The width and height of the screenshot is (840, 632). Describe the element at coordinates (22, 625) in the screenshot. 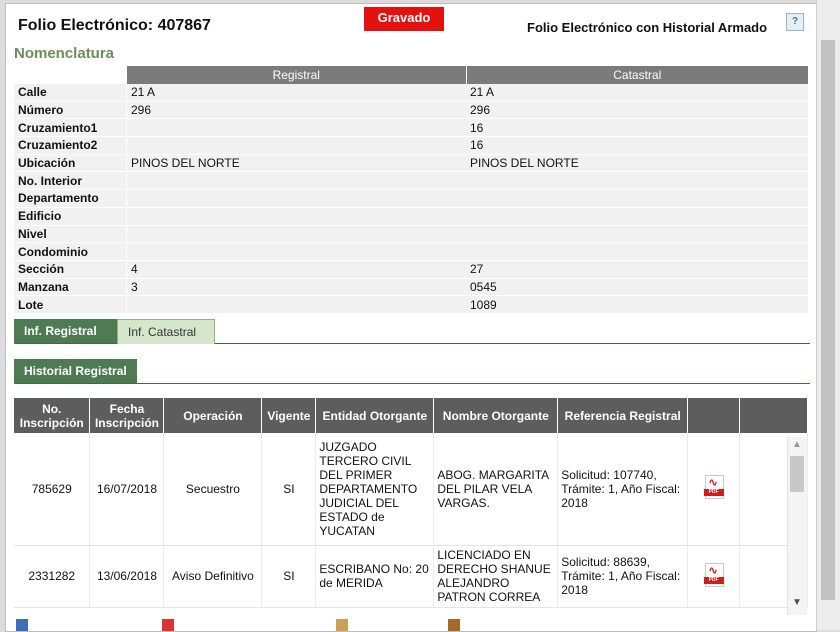

I see `save-icon` at that location.